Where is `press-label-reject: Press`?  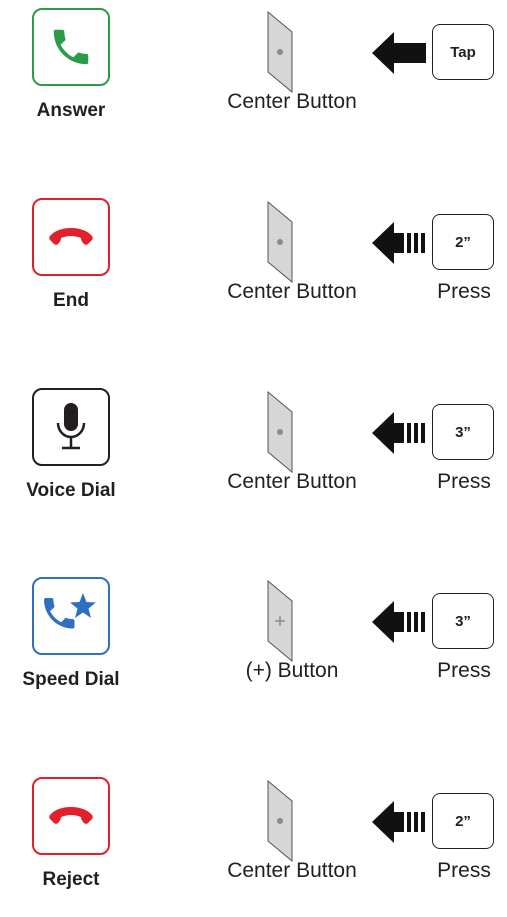
press-label-reject: Press is located at coordinates (464, 870).